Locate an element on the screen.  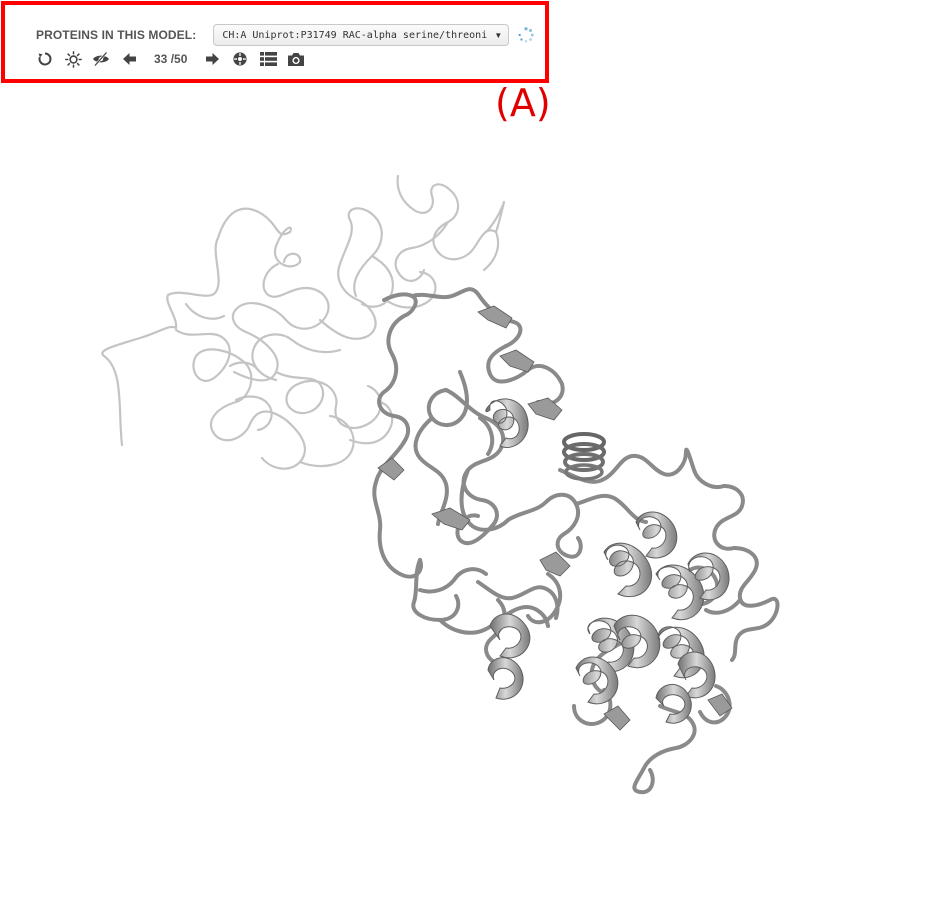
model-controls: 33 /50 is located at coordinates (286, 59).